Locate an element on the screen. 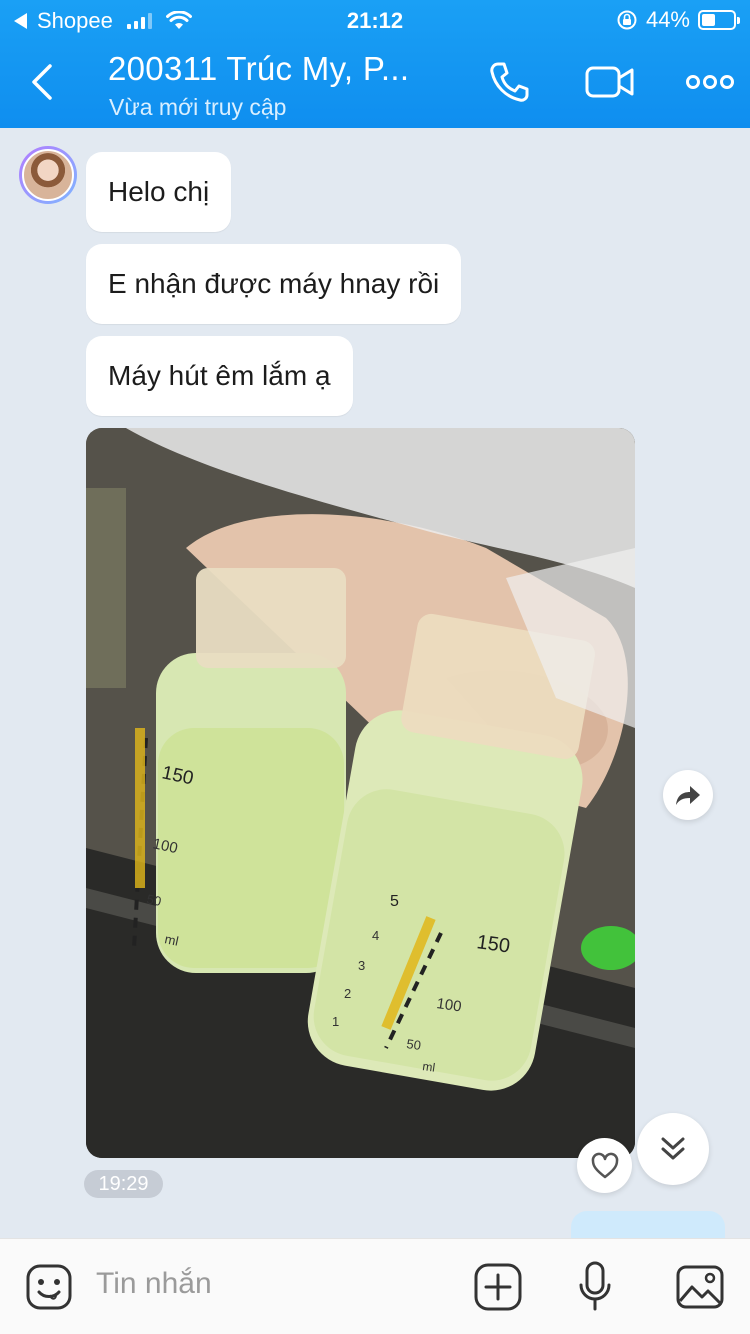 Image resolution: width=750 pixels, height=1334 pixels. message-text: Helo chị is located at coordinates (159, 191).